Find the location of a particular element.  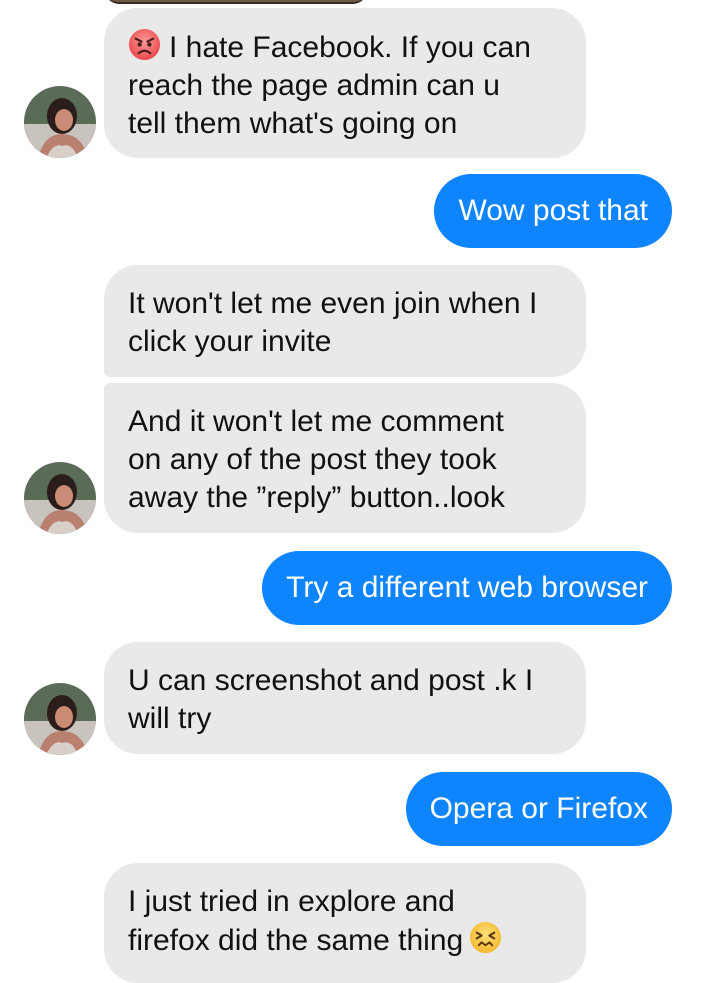

message-bubble-outgoing: Wow post that is located at coordinates (553, 211).